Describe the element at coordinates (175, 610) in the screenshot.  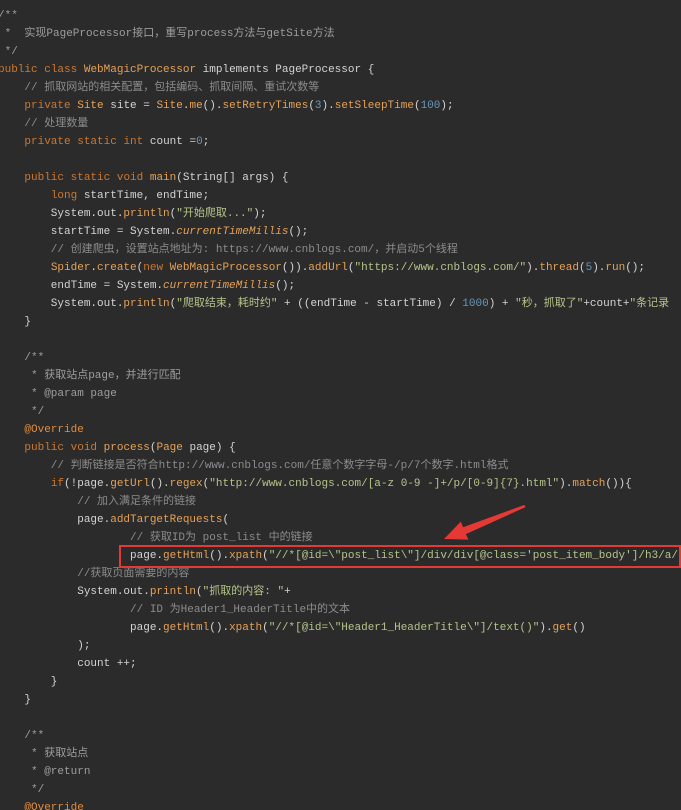
I see `comment-token: // ID 为Header1_HeaderTitle中的文本` at that location.